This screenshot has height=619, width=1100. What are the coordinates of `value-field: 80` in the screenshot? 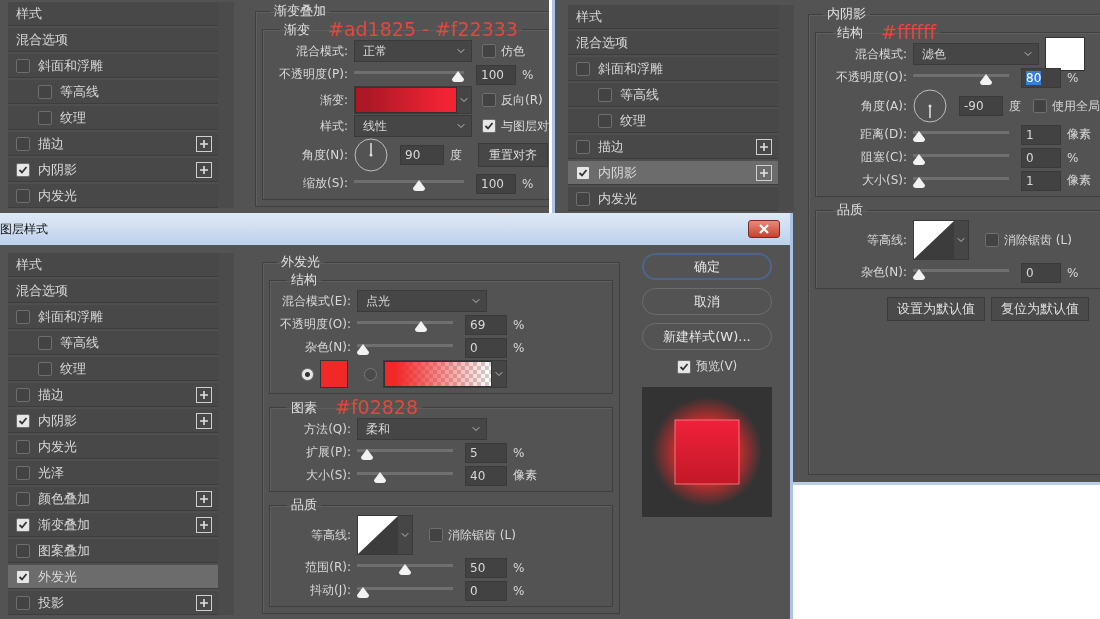 It's located at (1041, 77).